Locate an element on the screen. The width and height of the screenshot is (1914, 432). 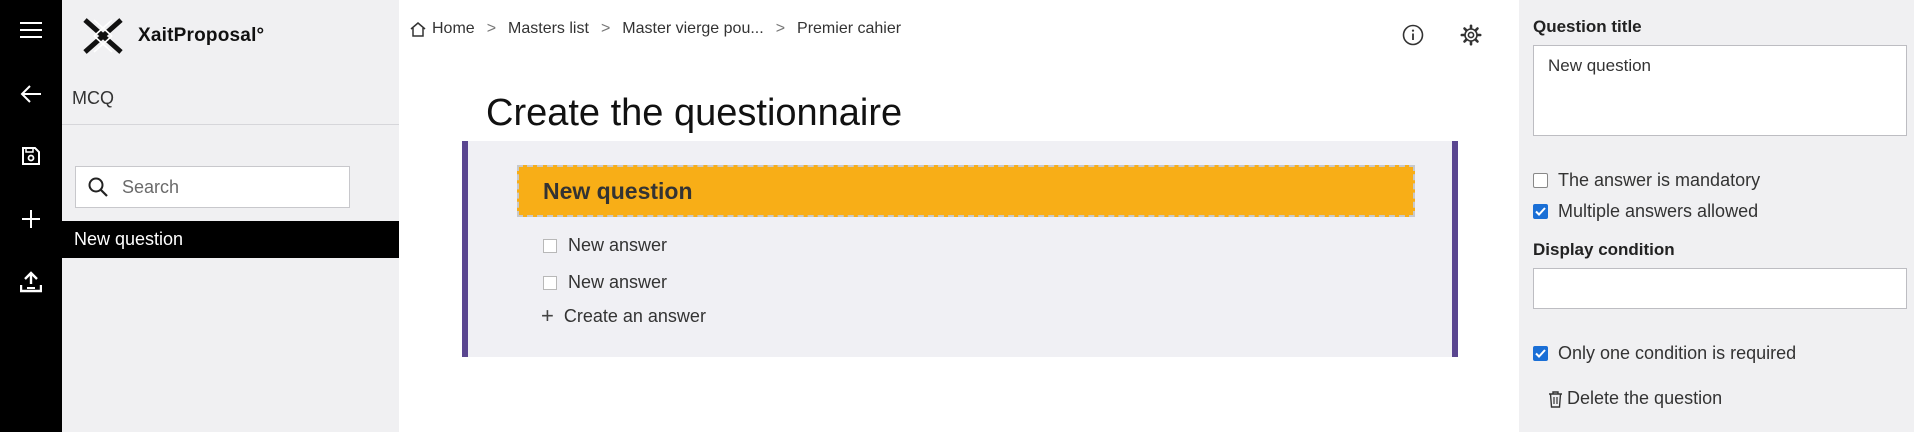
multiple-answers-checkbox is located at coordinates (1540, 211).